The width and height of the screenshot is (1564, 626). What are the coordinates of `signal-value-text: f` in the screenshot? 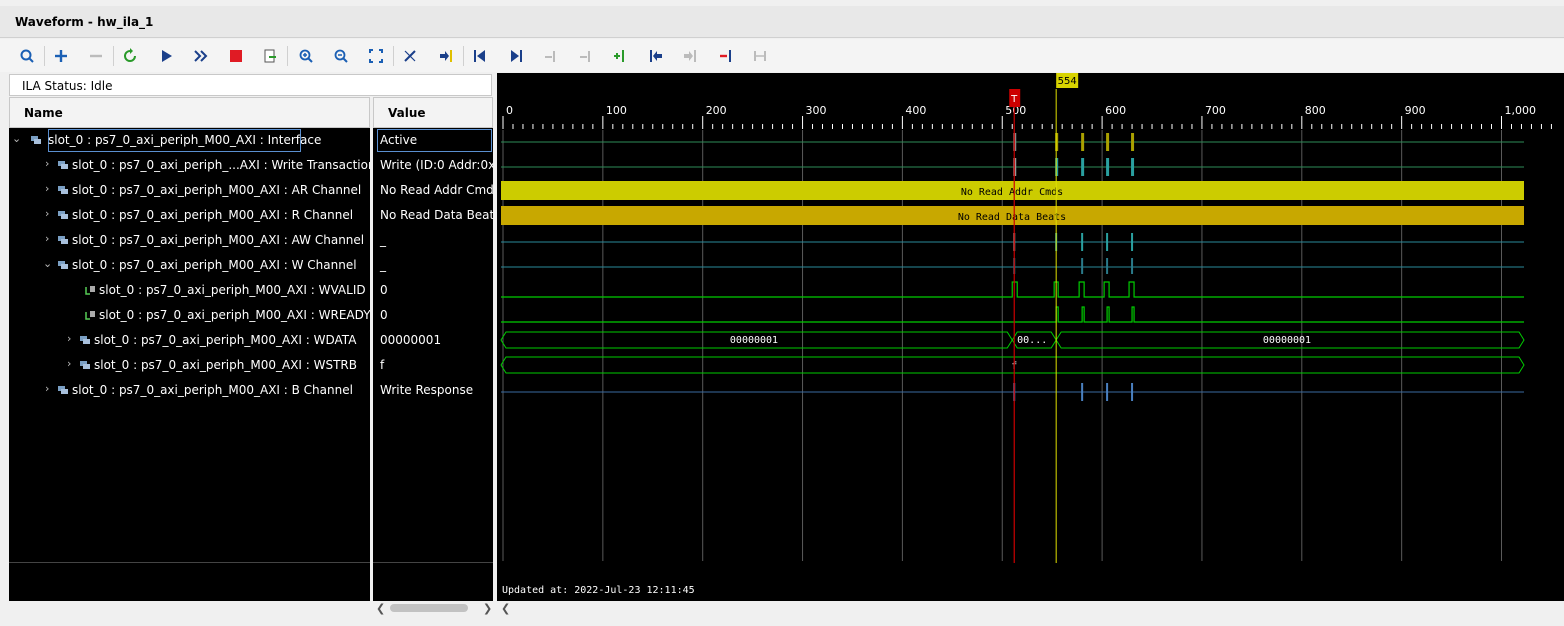 It's located at (382, 365).